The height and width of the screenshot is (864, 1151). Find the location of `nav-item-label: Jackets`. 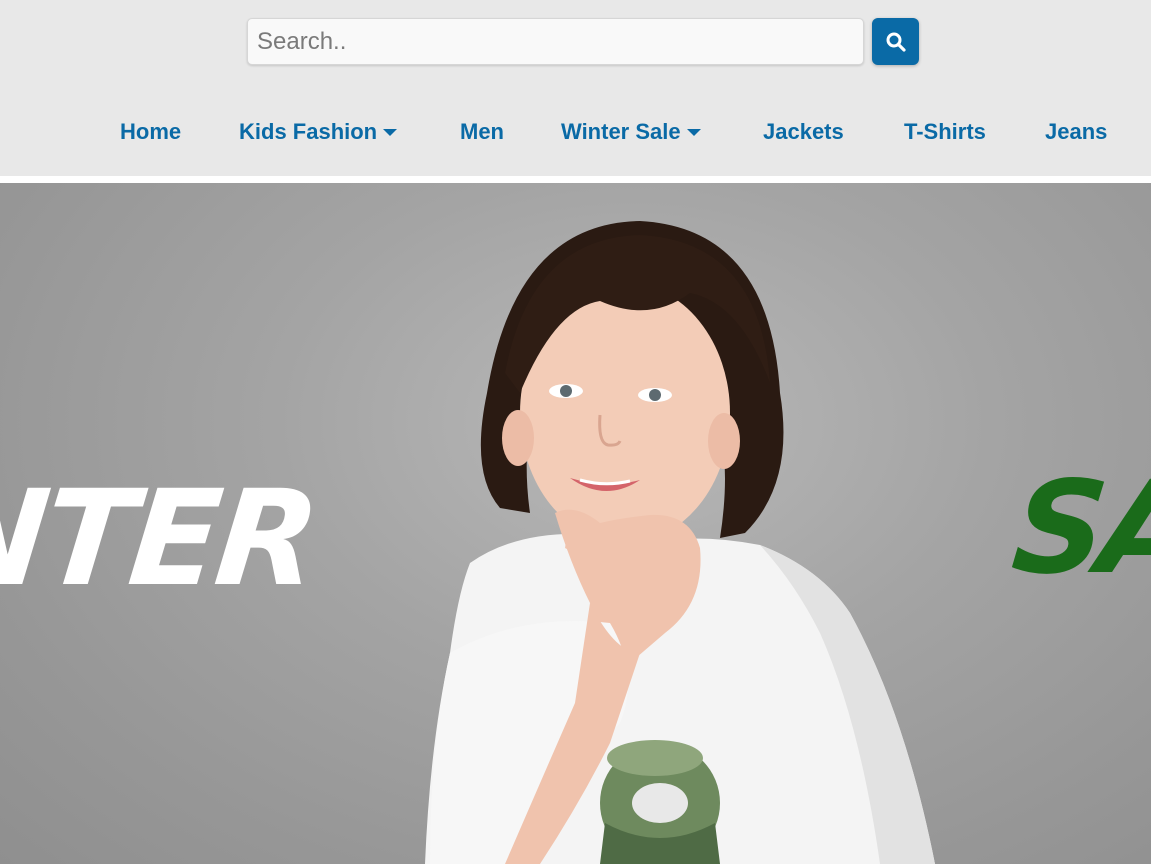

nav-item-label: Jackets is located at coordinates (803, 131).